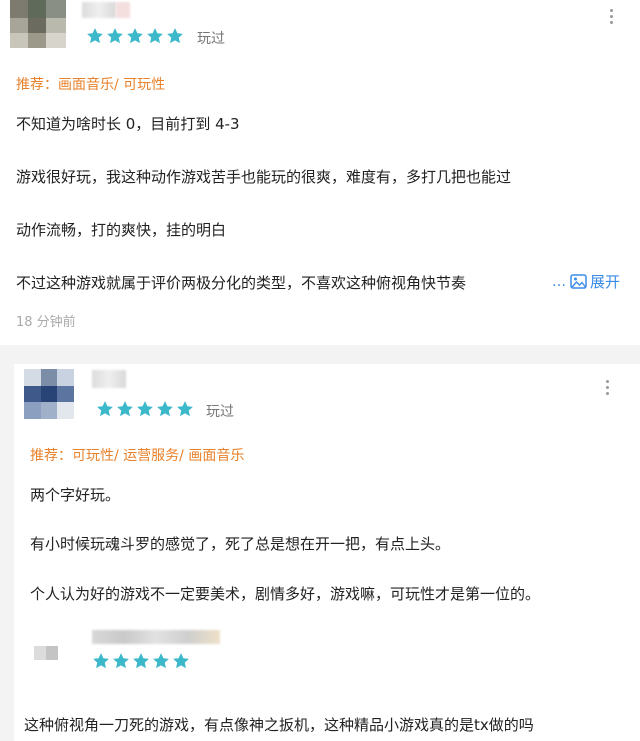 The height and width of the screenshot is (741, 640). I want to click on image-icon, so click(578, 281).